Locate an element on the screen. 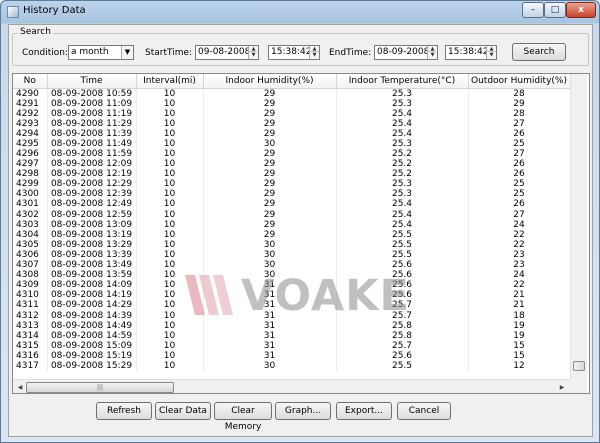 This screenshot has height=443, width=600. vertical-scrollbar is located at coordinates (578, 226).